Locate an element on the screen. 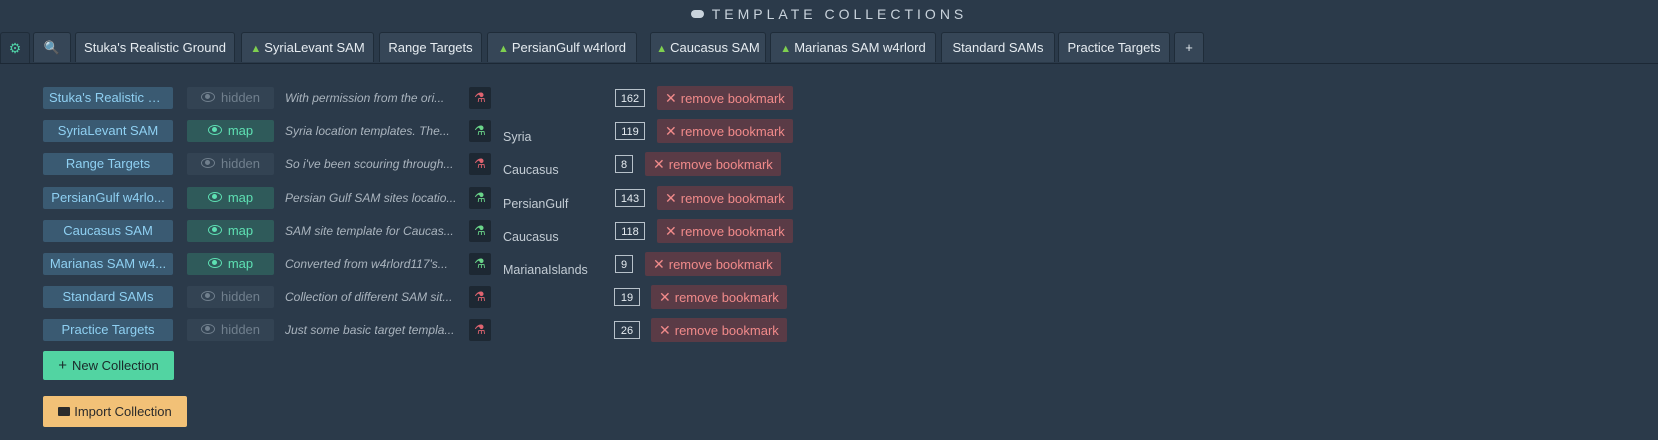  tab-label: Marianas SAM w4rlord is located at coordinates (860, 47).